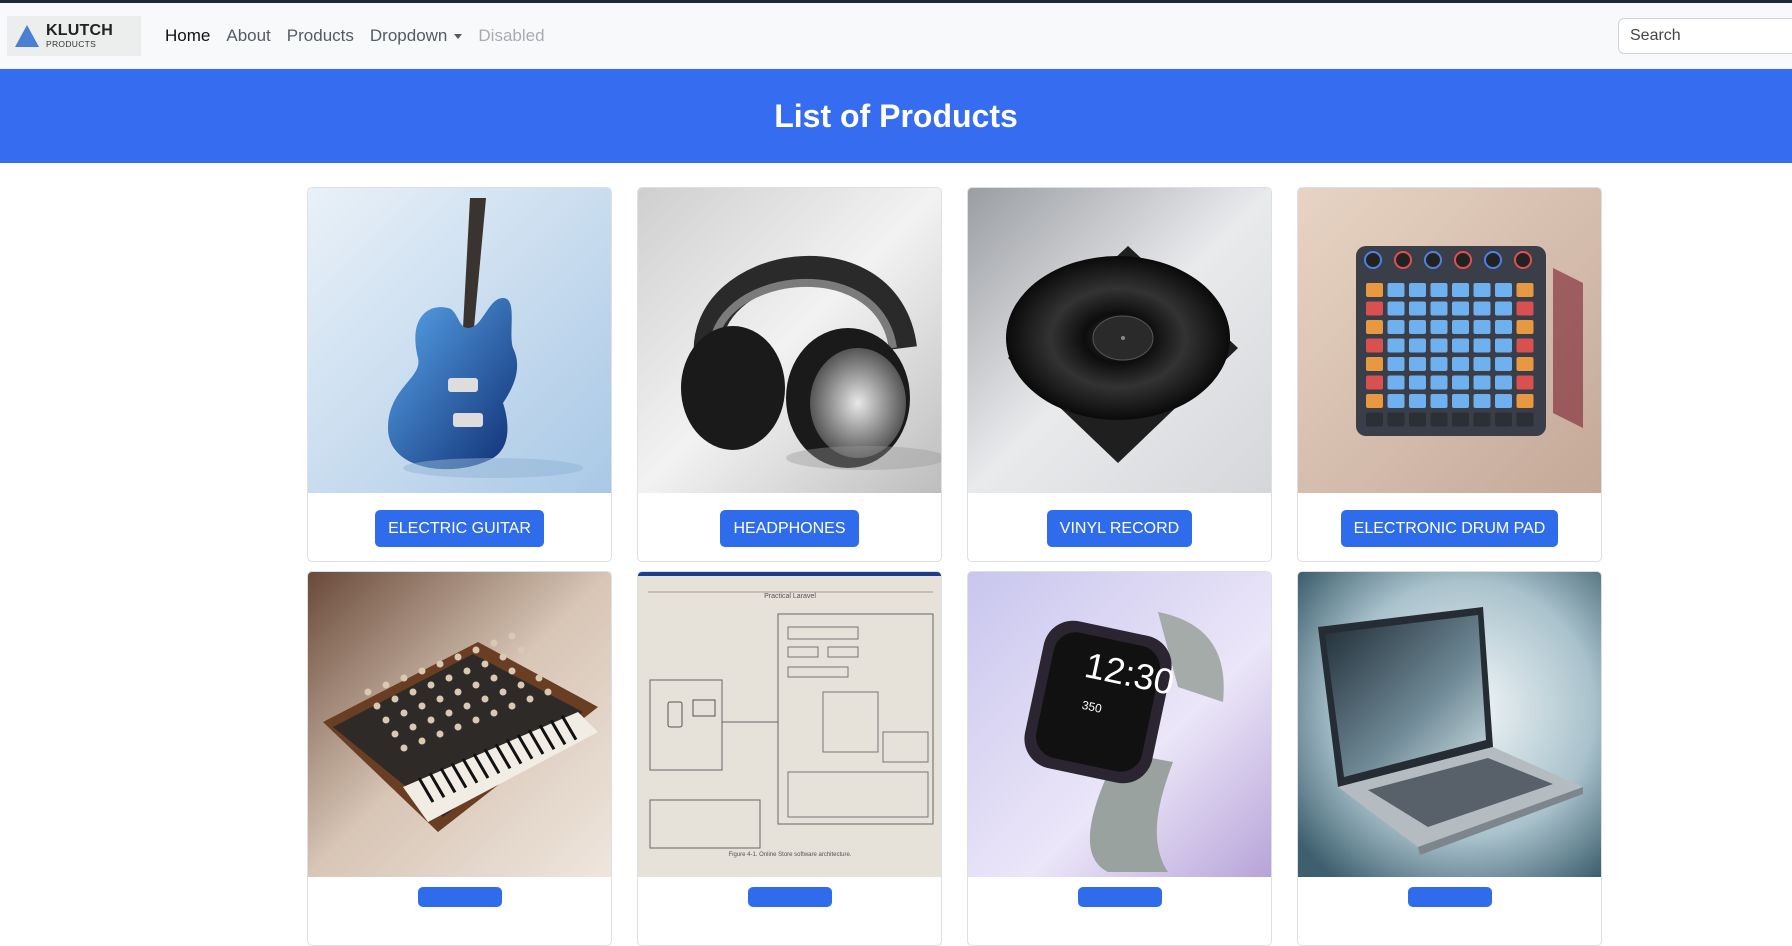  Describe the element at coordinates (363, 36) in the screenshot. I see `nav-links: Home About Products Dropdown Disabled` at that location.